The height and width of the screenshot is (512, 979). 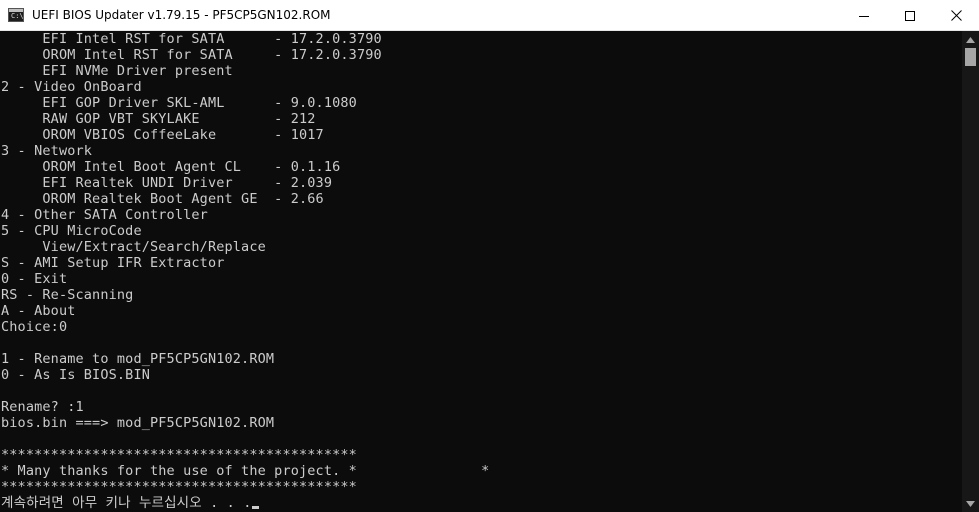 What do you see at coordinates (34, 279) in the screenshot?
I see `console-line: 0 - Exit` at bounding box center [34, 279].